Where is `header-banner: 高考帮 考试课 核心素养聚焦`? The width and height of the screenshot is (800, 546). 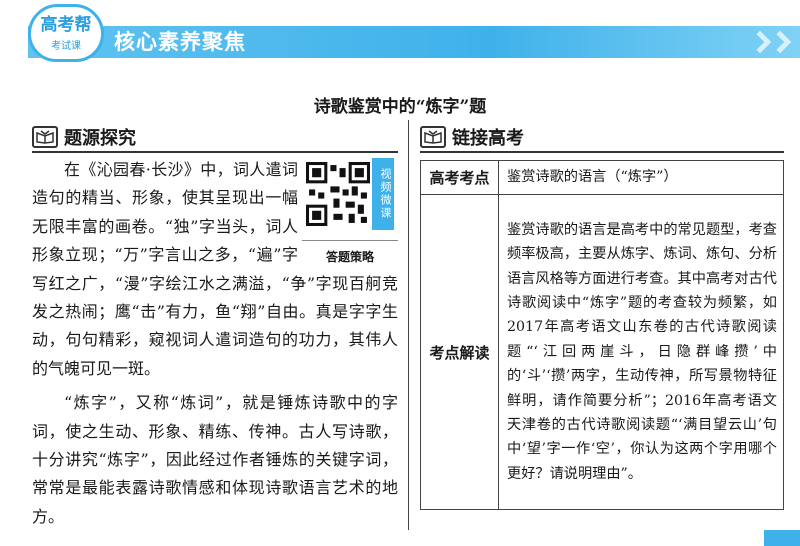
header-banner: 高考帮 考试课 核心素养聚焦 is located at coordinates (400, 31).